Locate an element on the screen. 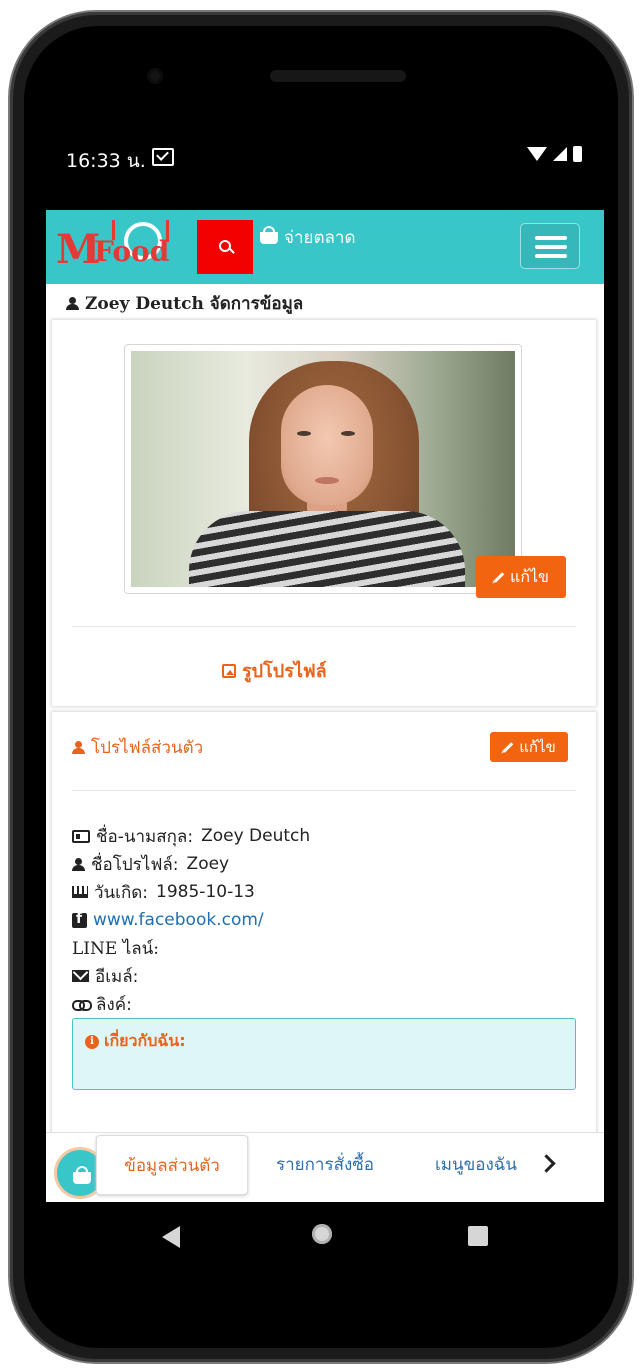 The height and width of the screenshot is (1368, 641). earpiece-speaker is located at coordinates (338, 76).